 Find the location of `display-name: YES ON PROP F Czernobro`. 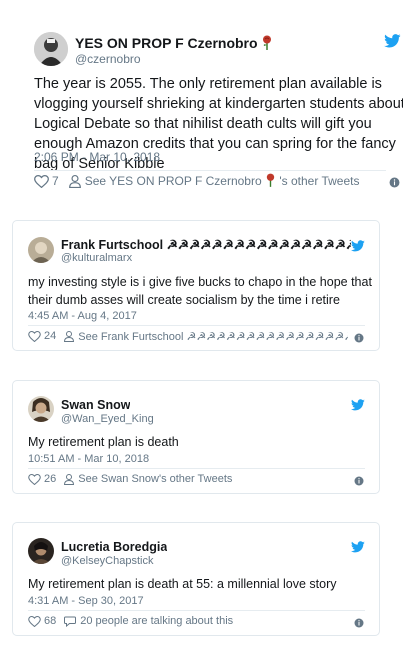

display-name: YES ON PROP F Czernobro is located at coordinates (174, 44).